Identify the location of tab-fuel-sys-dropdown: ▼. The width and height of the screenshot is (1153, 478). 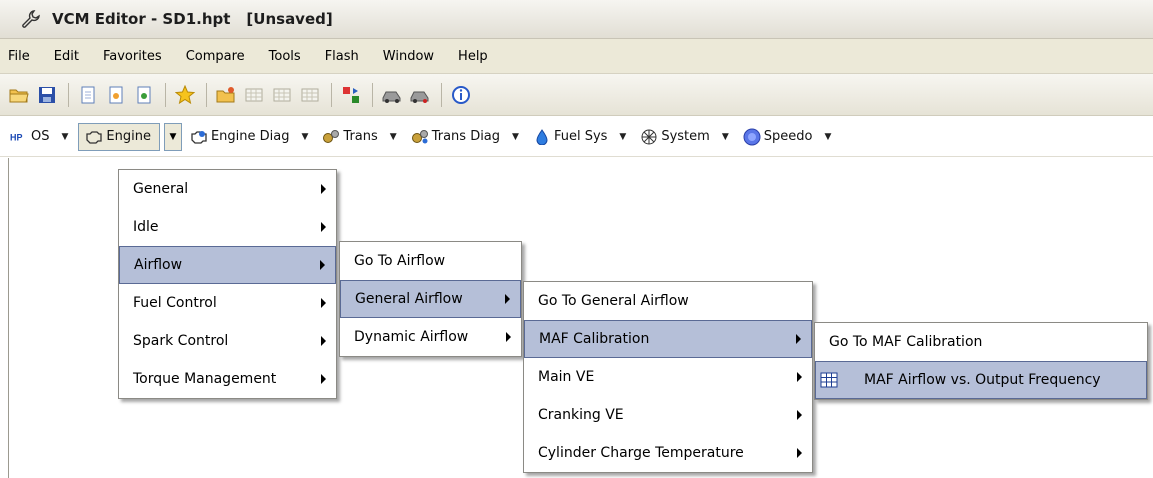
(622, 137).